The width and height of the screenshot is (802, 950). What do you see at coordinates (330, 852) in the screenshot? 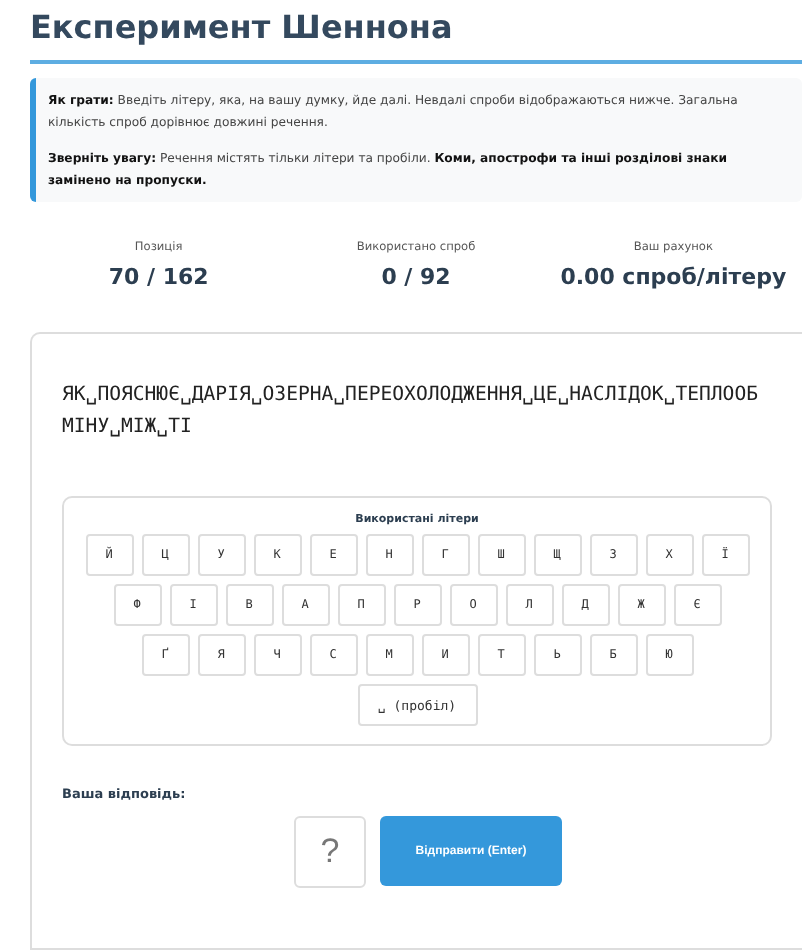
I see `answer-field: ?` at bounding box center [330, 852].